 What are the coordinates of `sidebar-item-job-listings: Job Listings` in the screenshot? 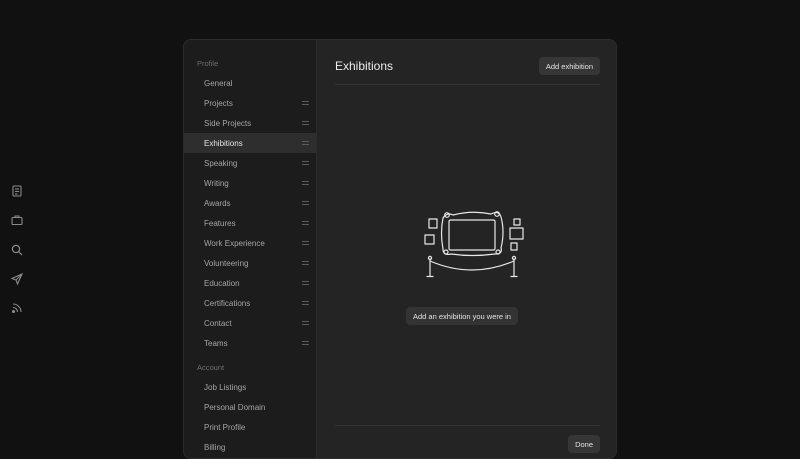 It's located at (250, 387).